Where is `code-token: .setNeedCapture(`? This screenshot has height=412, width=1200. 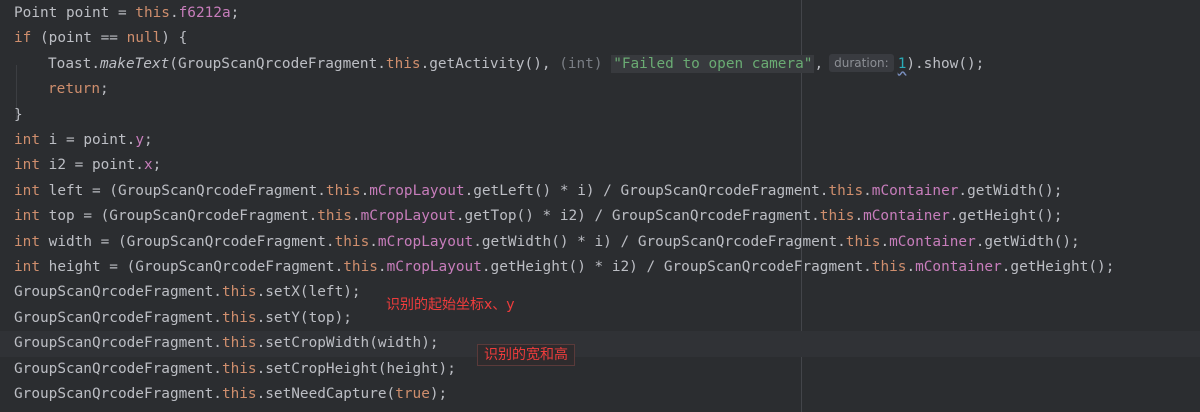
code-token: .setNeedCapture( is located at coordinates (326, 394).